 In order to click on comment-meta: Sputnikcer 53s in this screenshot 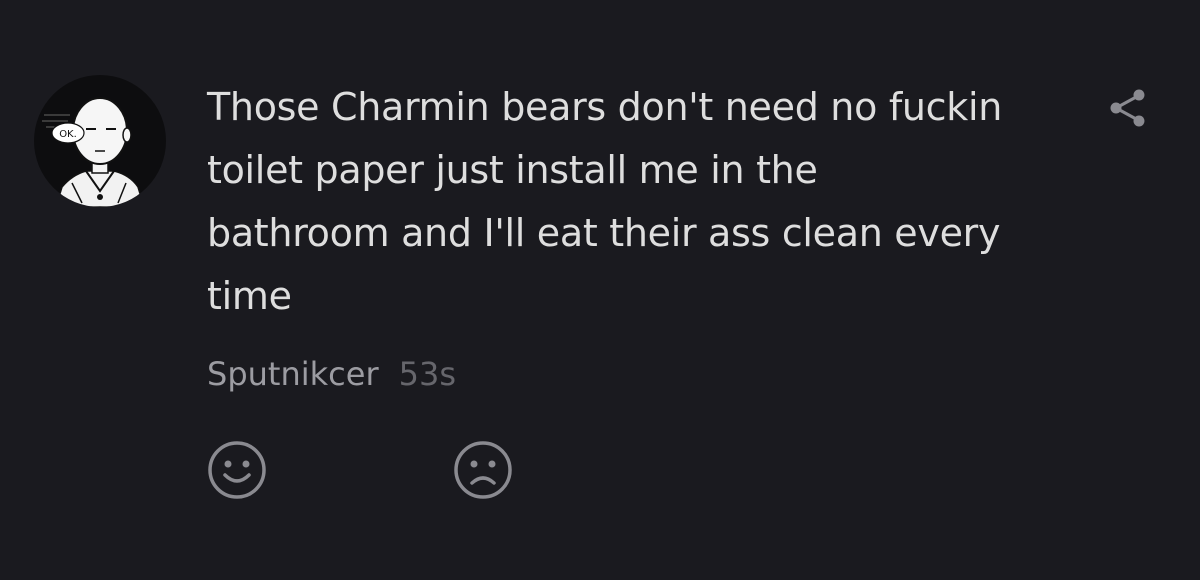, I will do `click(331, 374)`.